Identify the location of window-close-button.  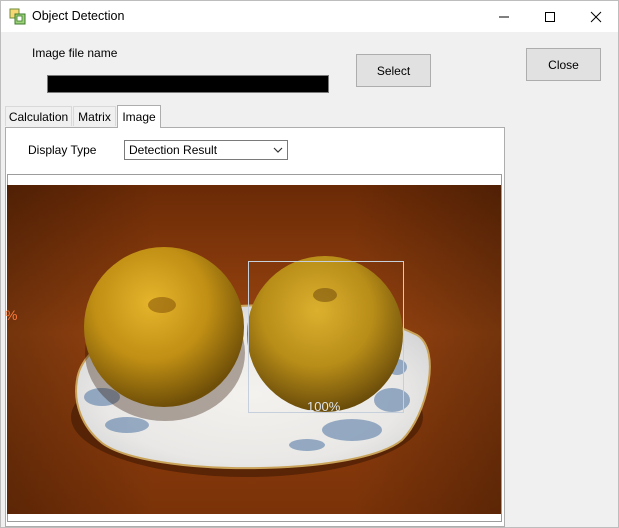
(596, 16).